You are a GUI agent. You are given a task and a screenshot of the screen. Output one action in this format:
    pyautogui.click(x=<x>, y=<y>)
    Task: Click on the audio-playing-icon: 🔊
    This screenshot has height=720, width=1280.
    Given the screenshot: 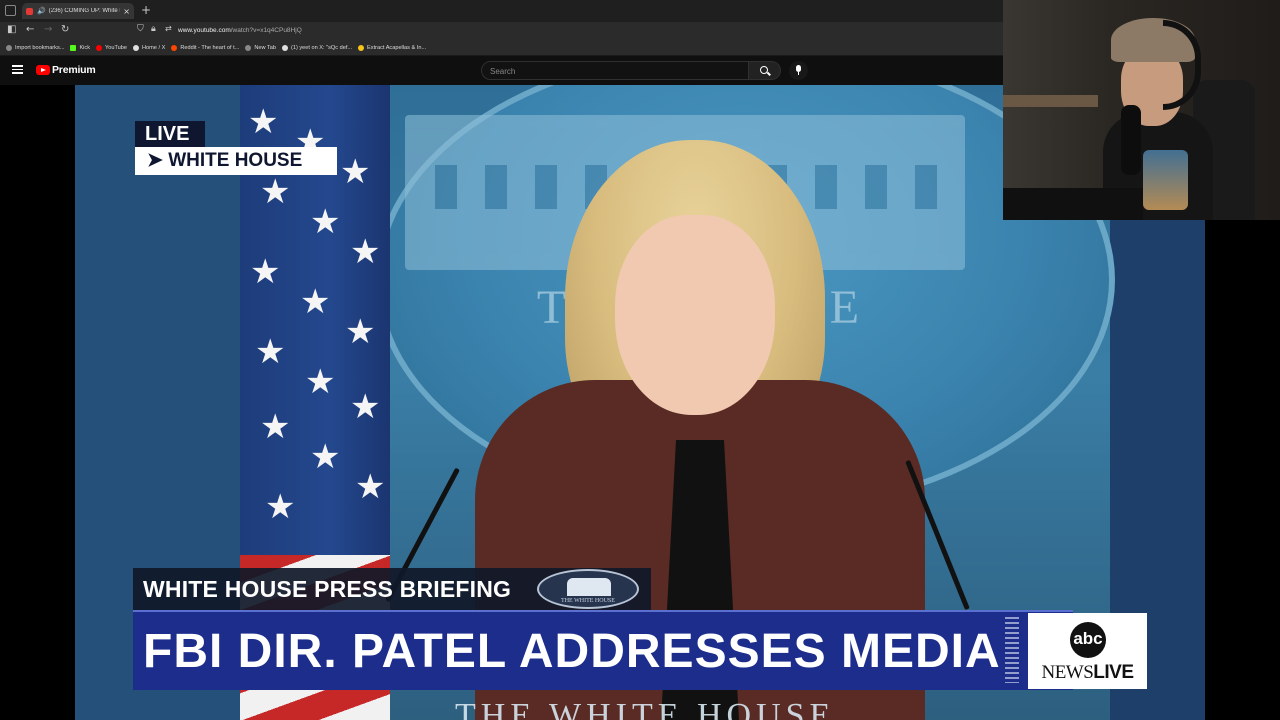 What is the action you would take?
    pyautogui.click(x=41, y=11)
    